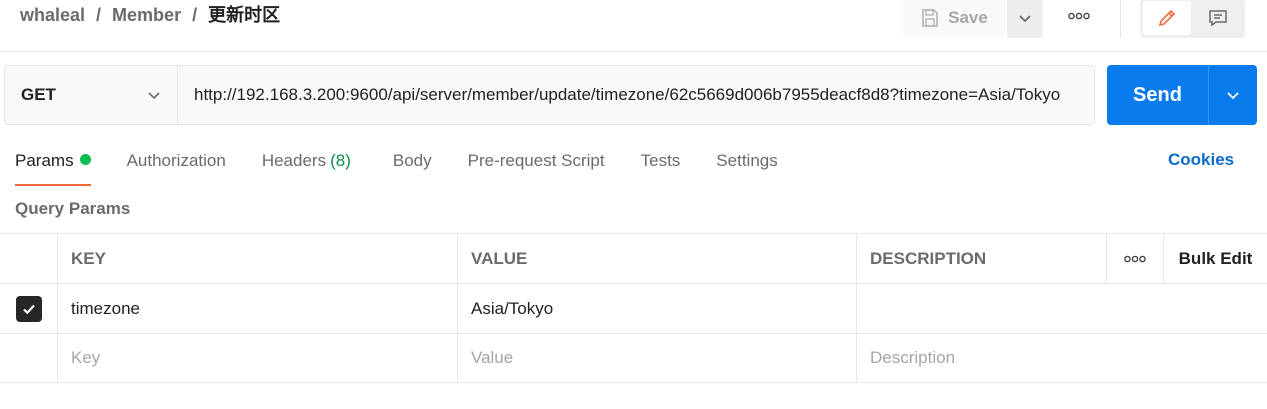 This screenshot has height=409, width=1267. I want to click on tab-label: Authorization, so click(176, 160).